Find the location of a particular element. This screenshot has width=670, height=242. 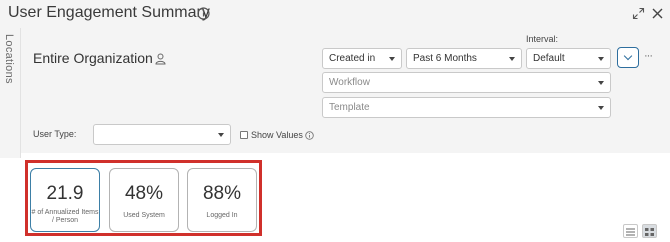

date-field-value: Created in is located at coordinates (352, 58).